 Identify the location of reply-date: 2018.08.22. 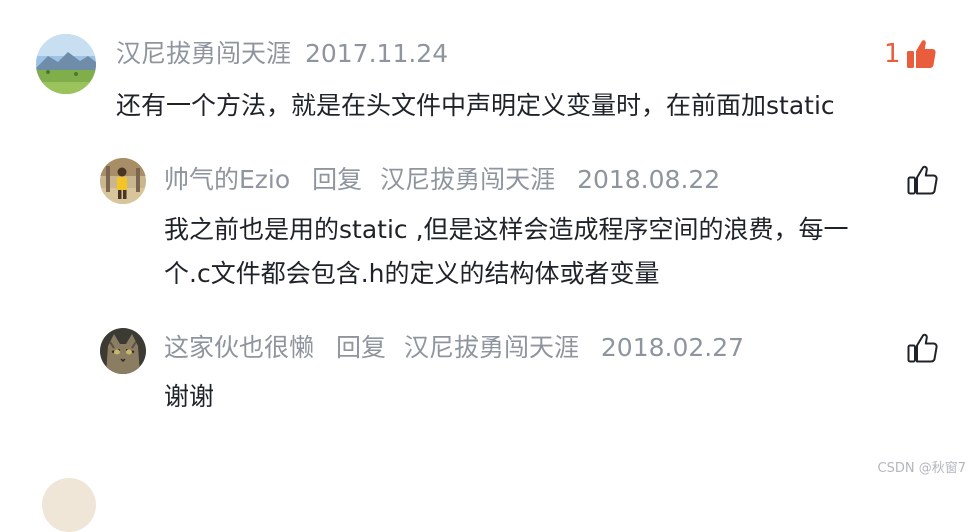
(649, 179).